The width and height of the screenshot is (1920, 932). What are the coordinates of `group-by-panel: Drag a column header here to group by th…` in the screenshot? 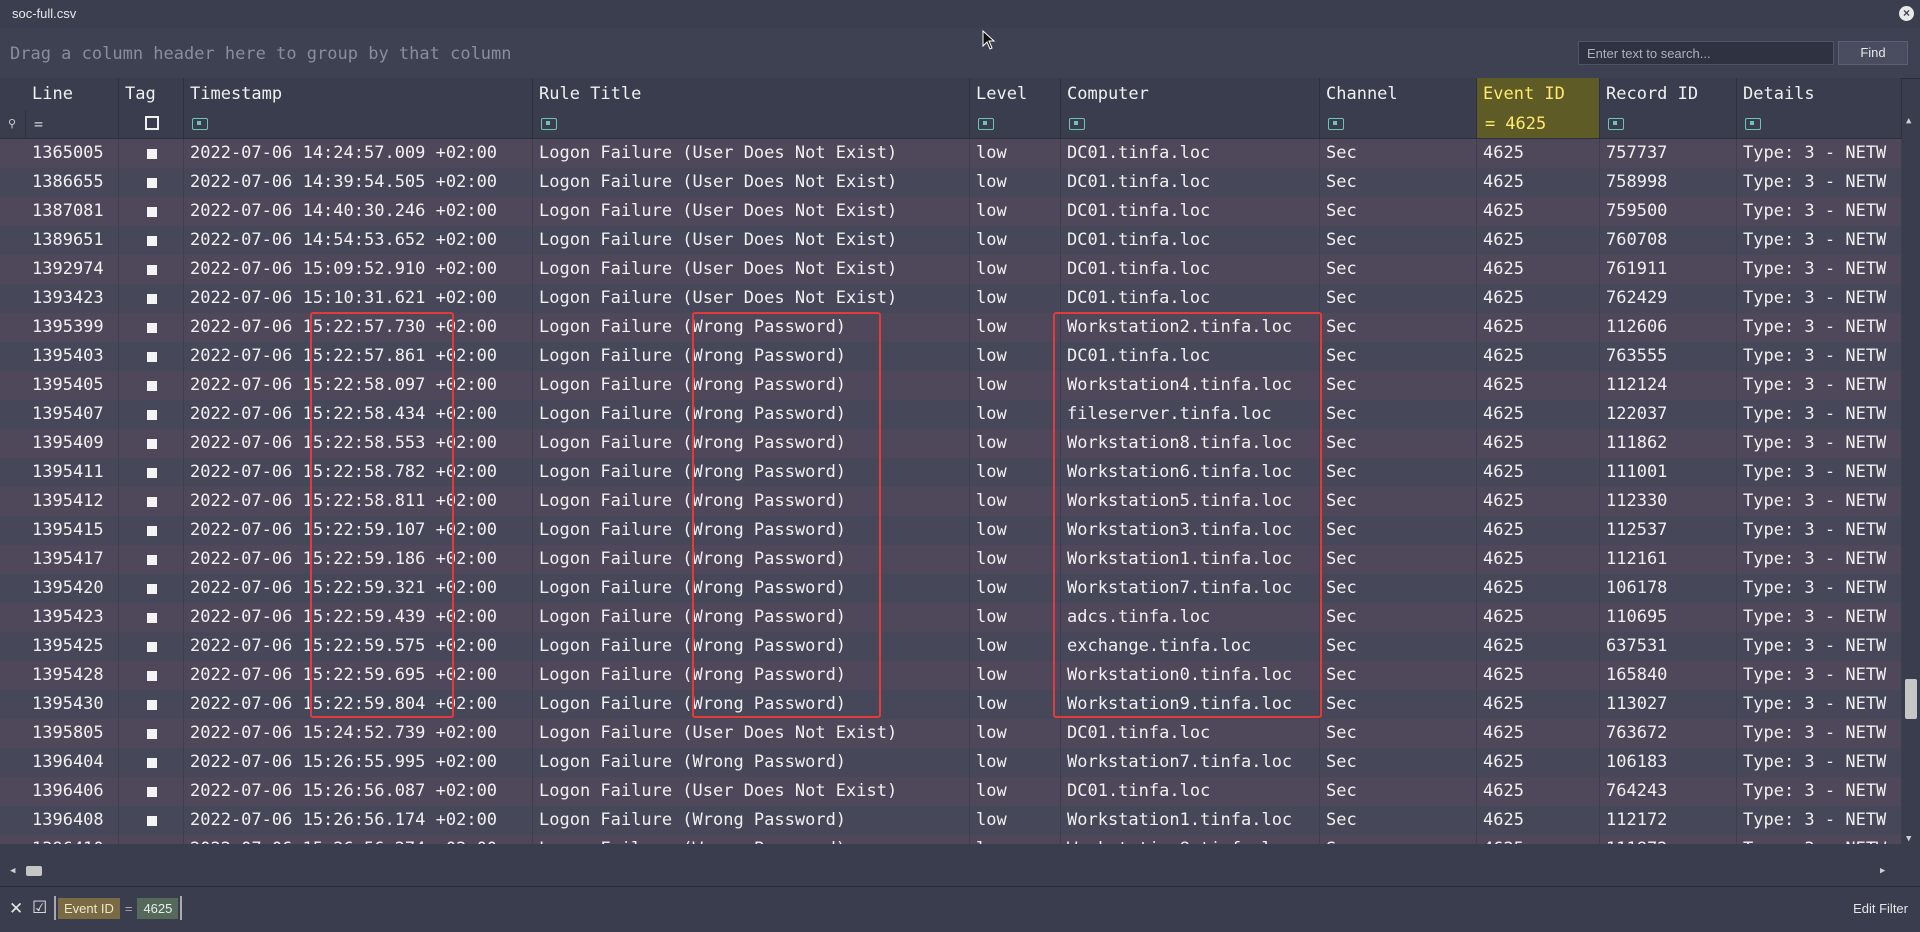 It's located at (960, 53).